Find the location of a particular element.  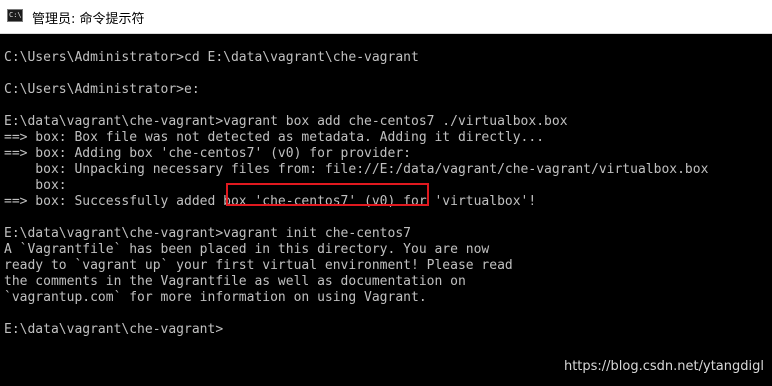

console-line: C:\Users\Administrator>e: is located at coordinates (102, 89).